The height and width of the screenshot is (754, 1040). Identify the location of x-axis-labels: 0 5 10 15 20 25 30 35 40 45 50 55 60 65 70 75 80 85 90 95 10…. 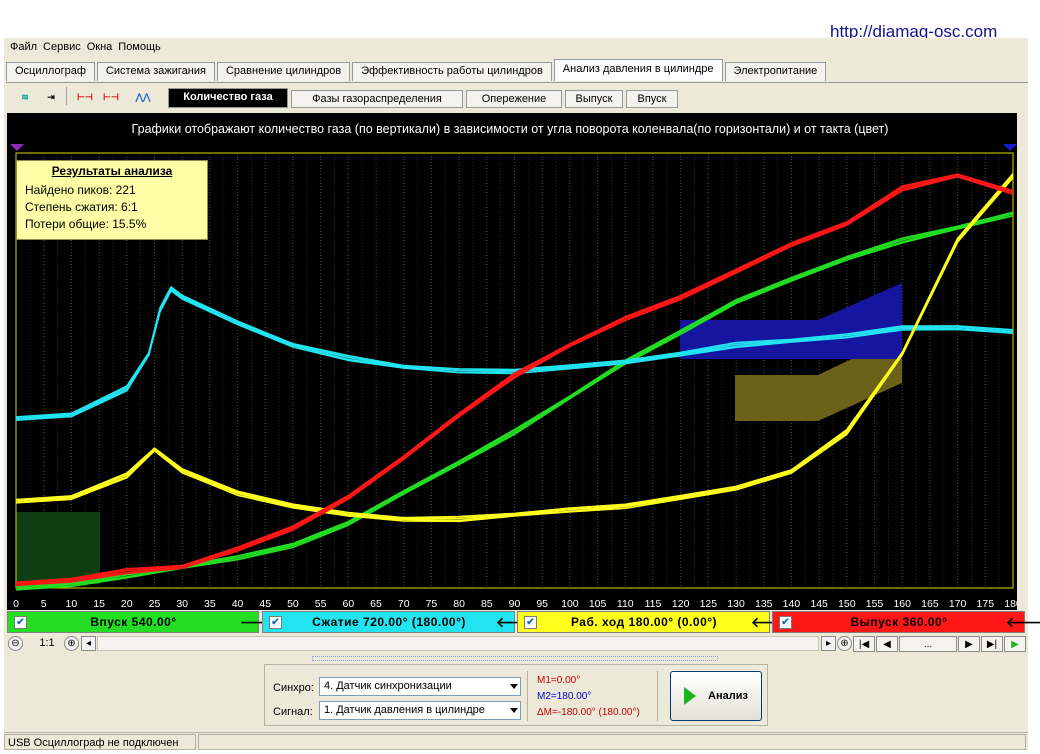
(514, 603).